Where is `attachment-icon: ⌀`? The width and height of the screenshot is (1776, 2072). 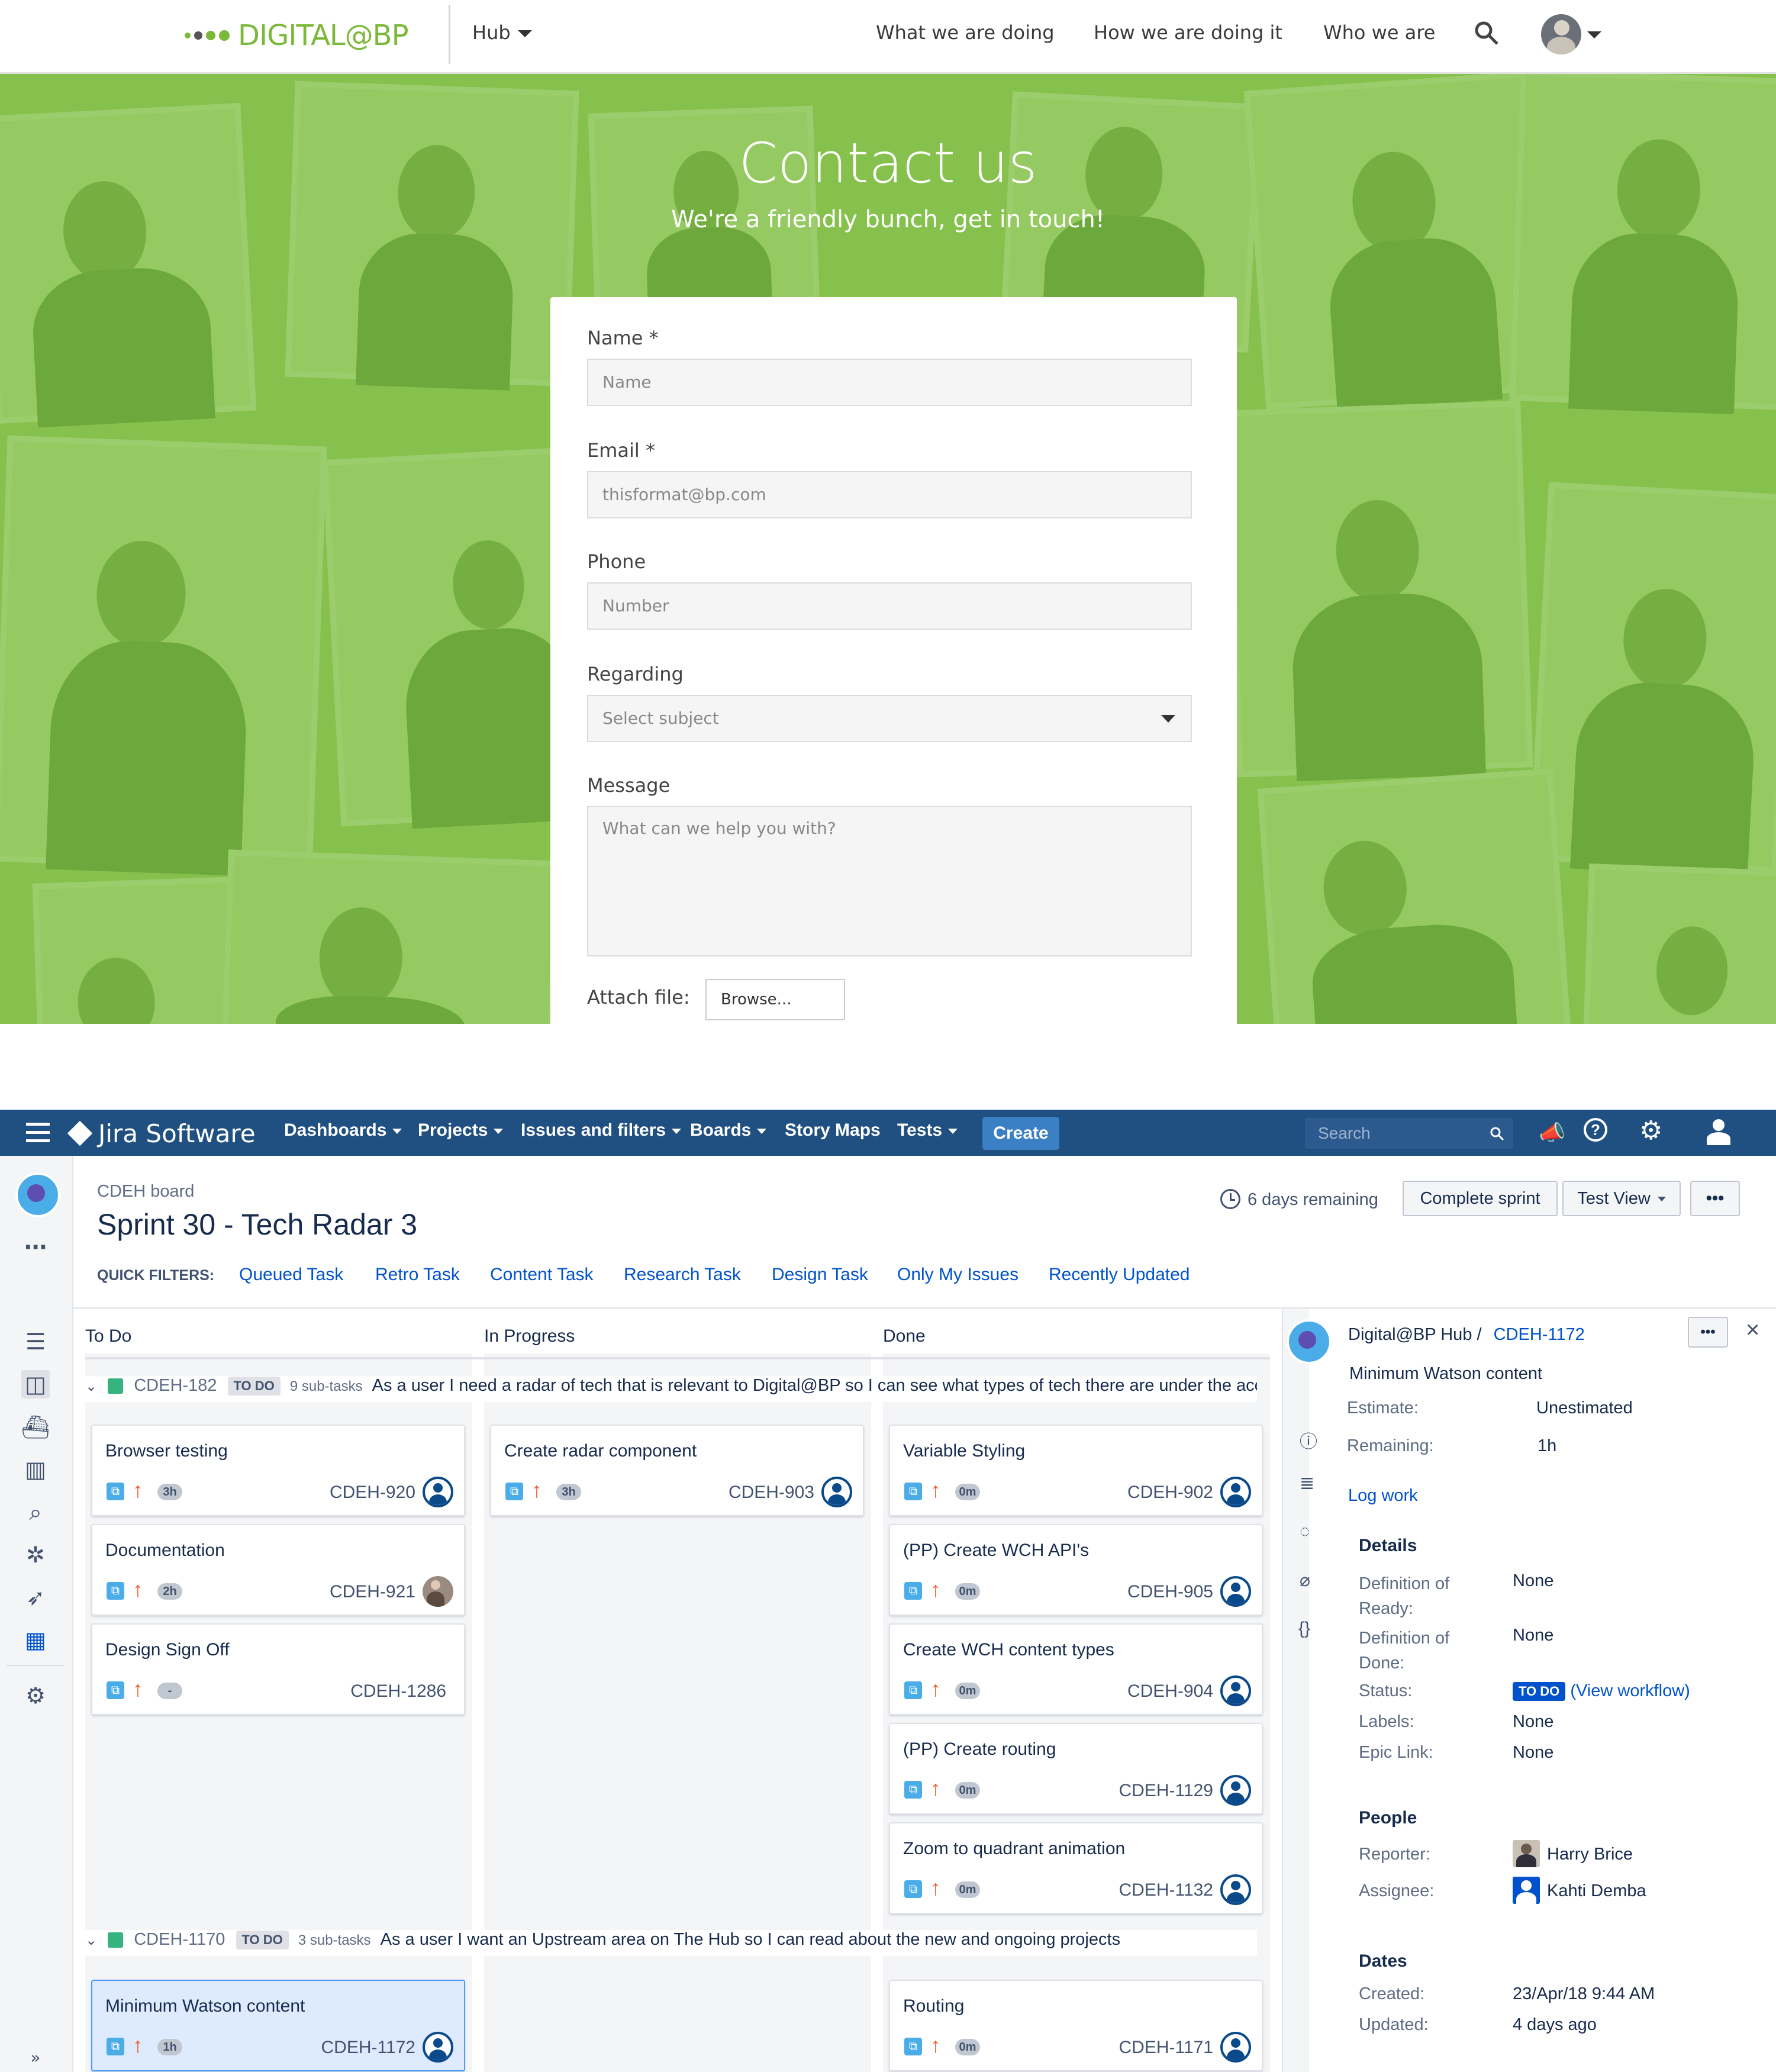 attachment-icon: ⌀ is located at coordinates (1305, 1580).